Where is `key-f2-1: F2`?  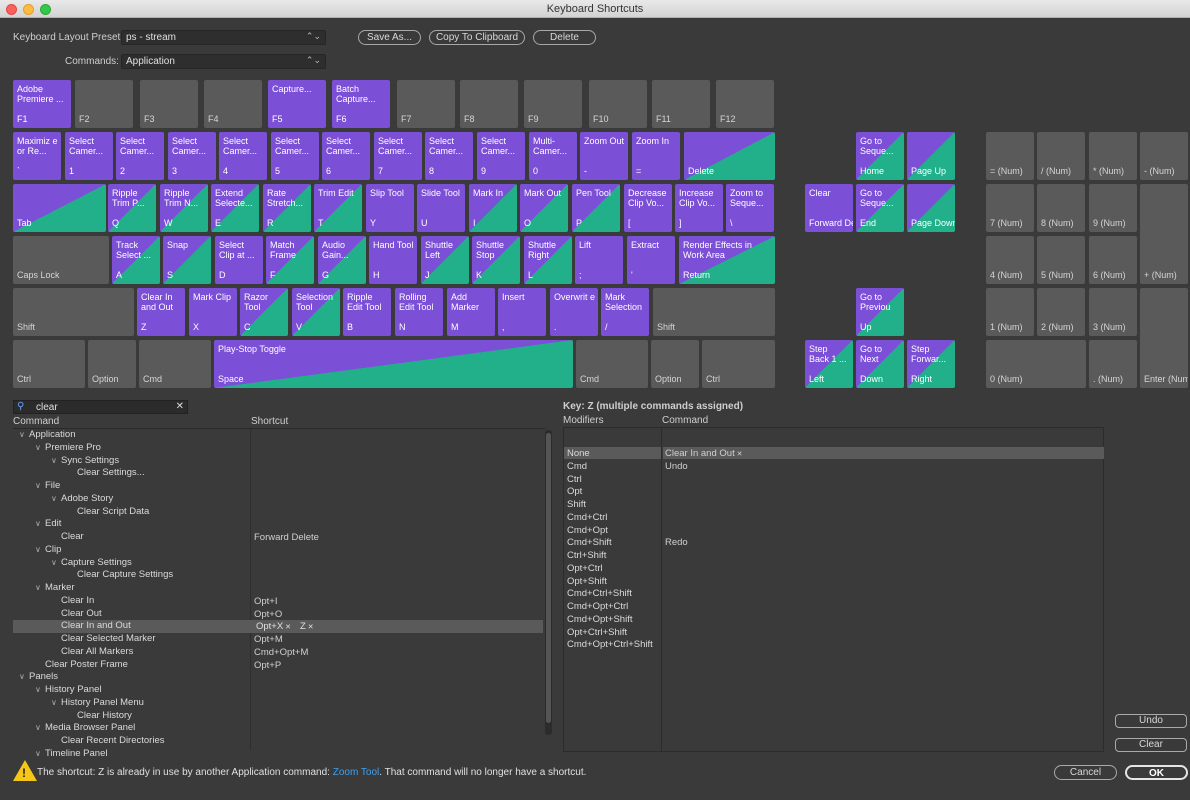
key-f2-1: F2 is located at coordinates (104, 104).